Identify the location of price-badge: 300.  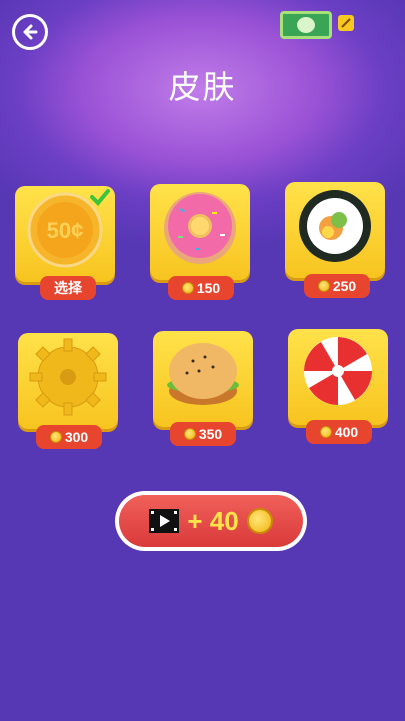
(69, 437).